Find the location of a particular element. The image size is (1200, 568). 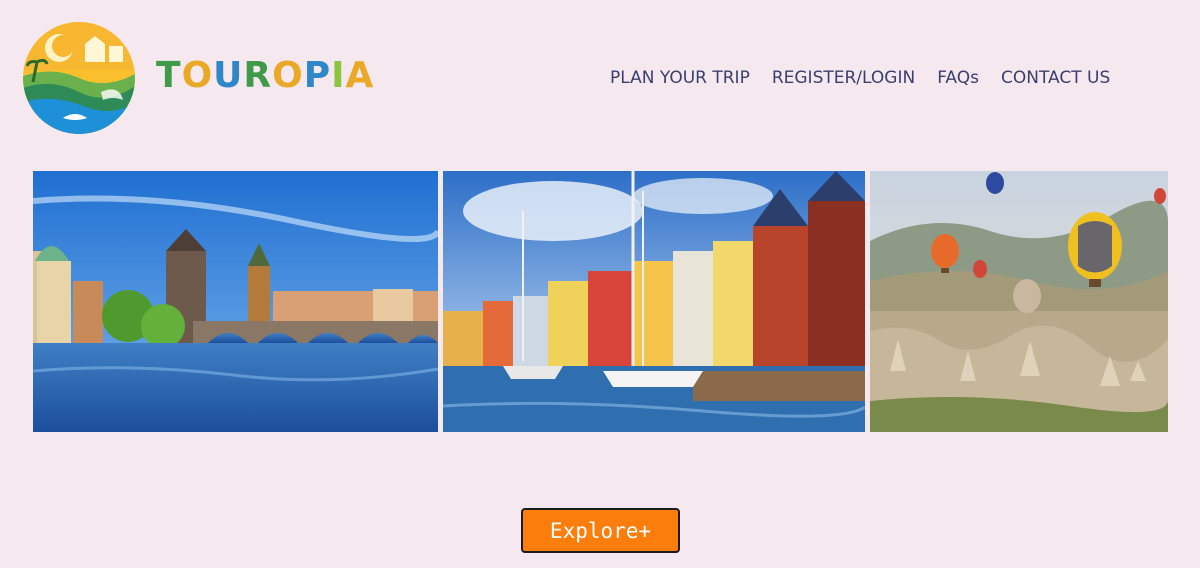

nav-plan-your-trip: PLAN YOUR TRIP is located at coordinates (680, 78).